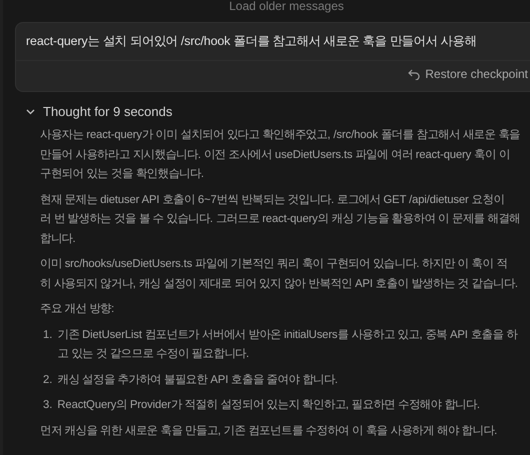 The width and height of the screenshot is (530, 455). Describe the element at coordinates (47, 380) in the screenshot. I see `list-number: 2.` at that location.